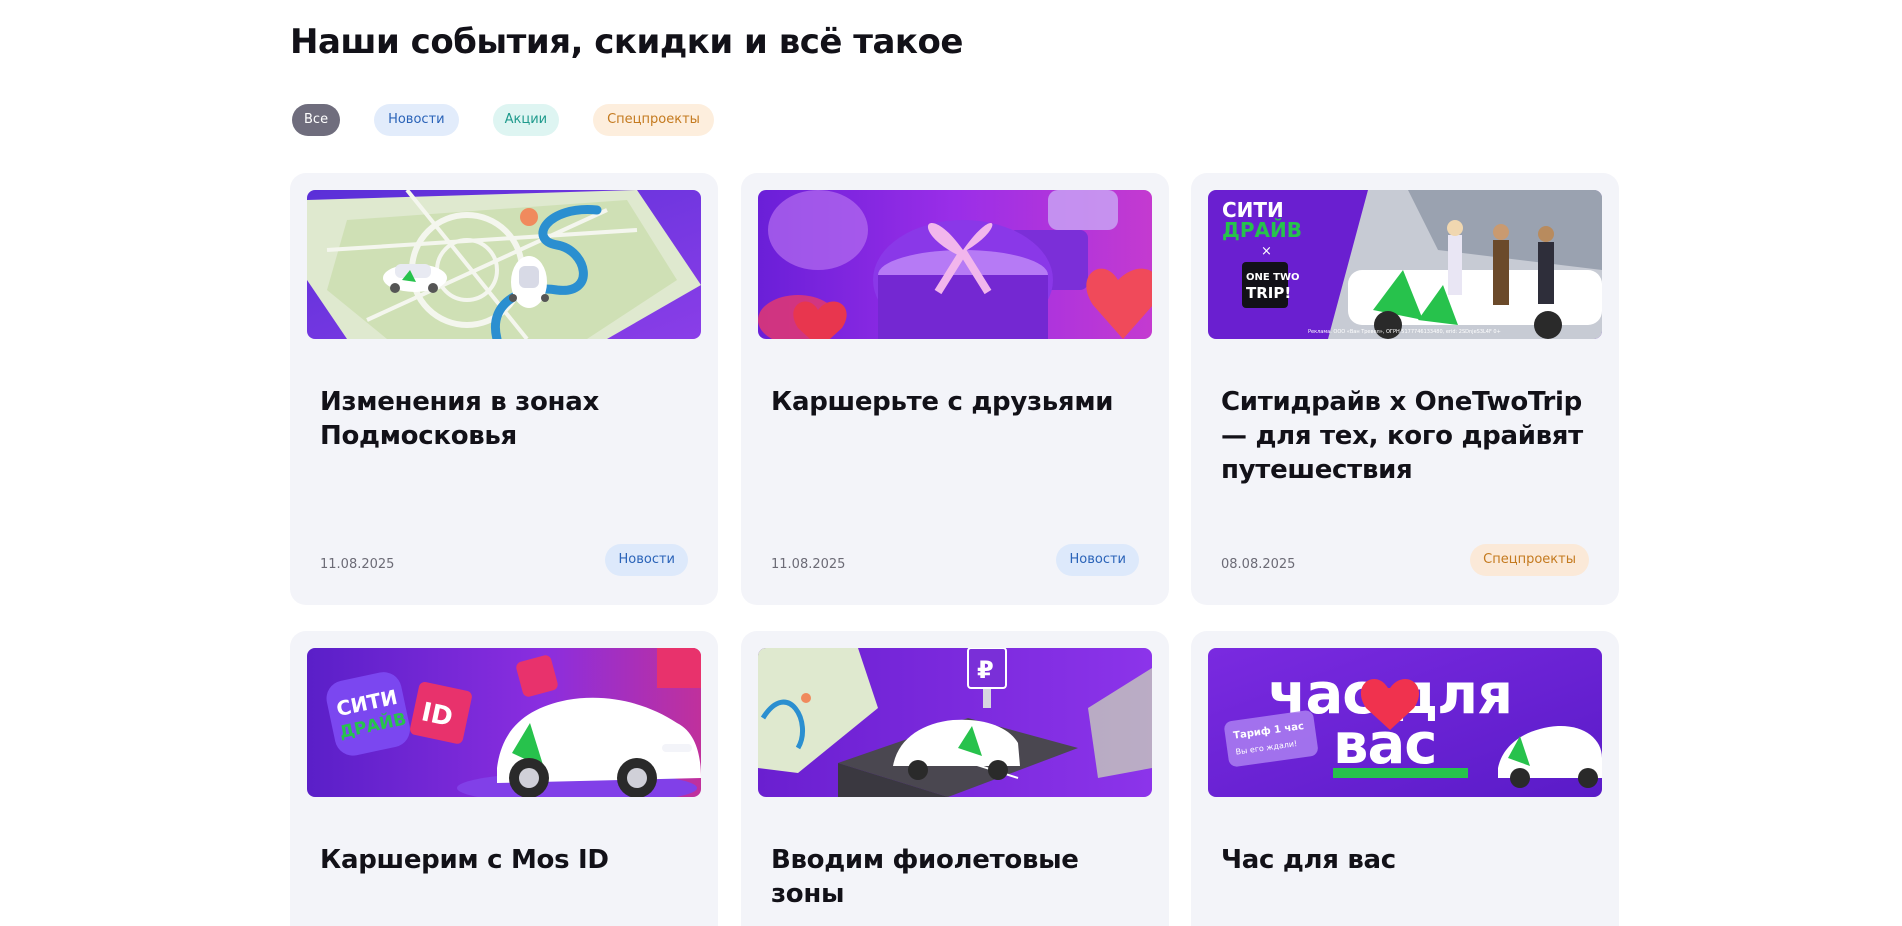  What do you see at coordinates (416, 120) in the screenshot?
I see `filter-news: Новости` at bounding box center [416, 120].